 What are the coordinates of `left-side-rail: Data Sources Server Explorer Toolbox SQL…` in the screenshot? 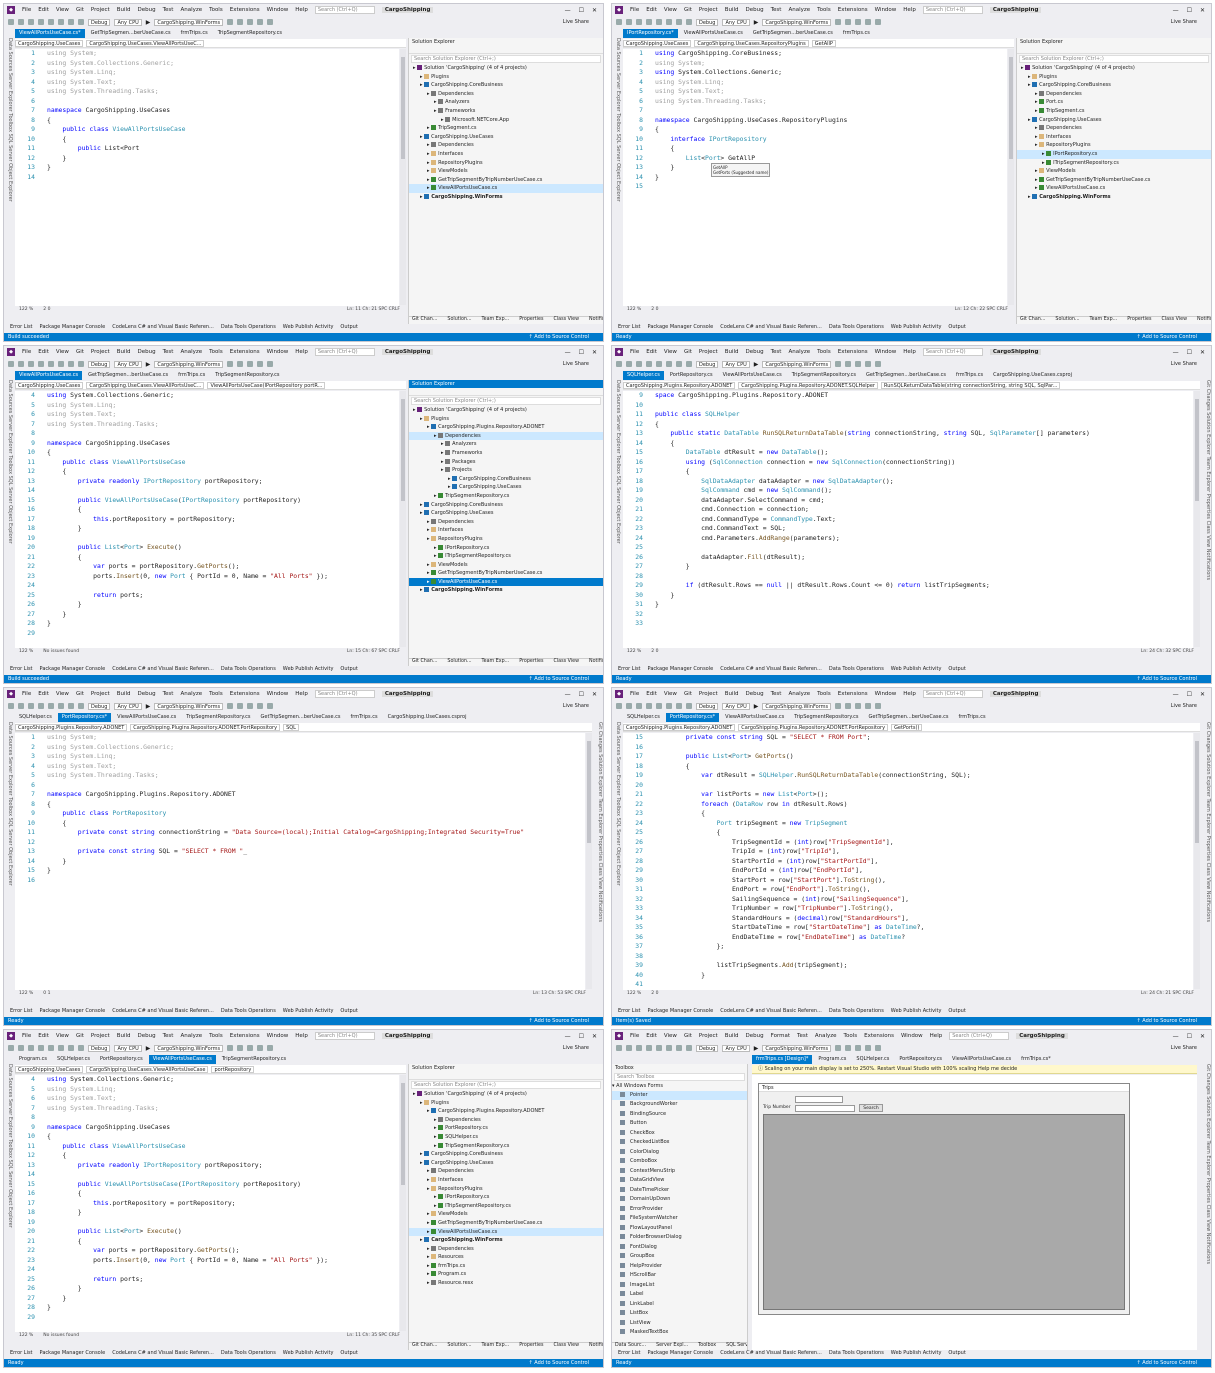 It's located at (8, 855).